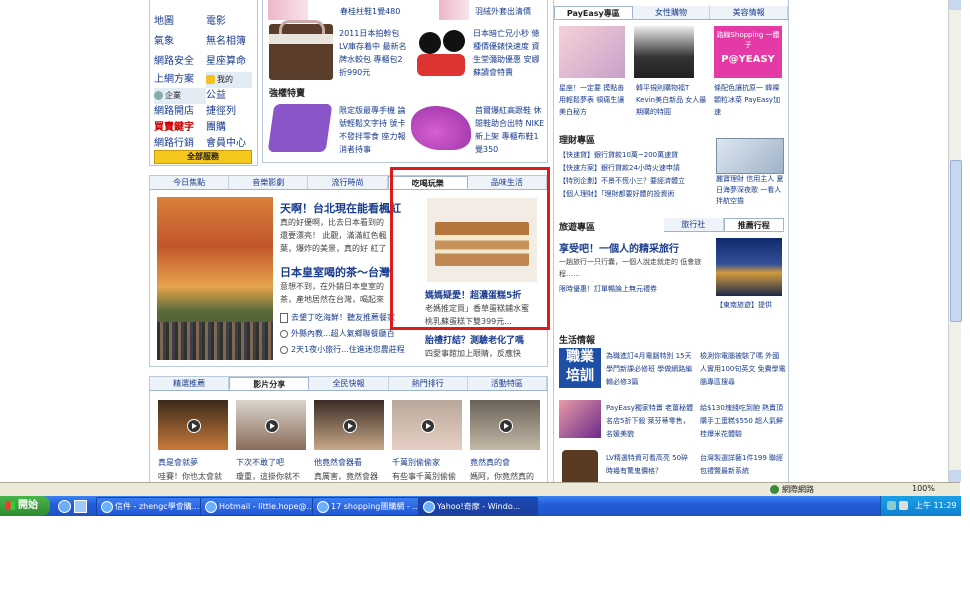 The height and width of the screenshot is (606, 970). I want to click on video-title-3: 他竟然會器看, so click(338, 462).